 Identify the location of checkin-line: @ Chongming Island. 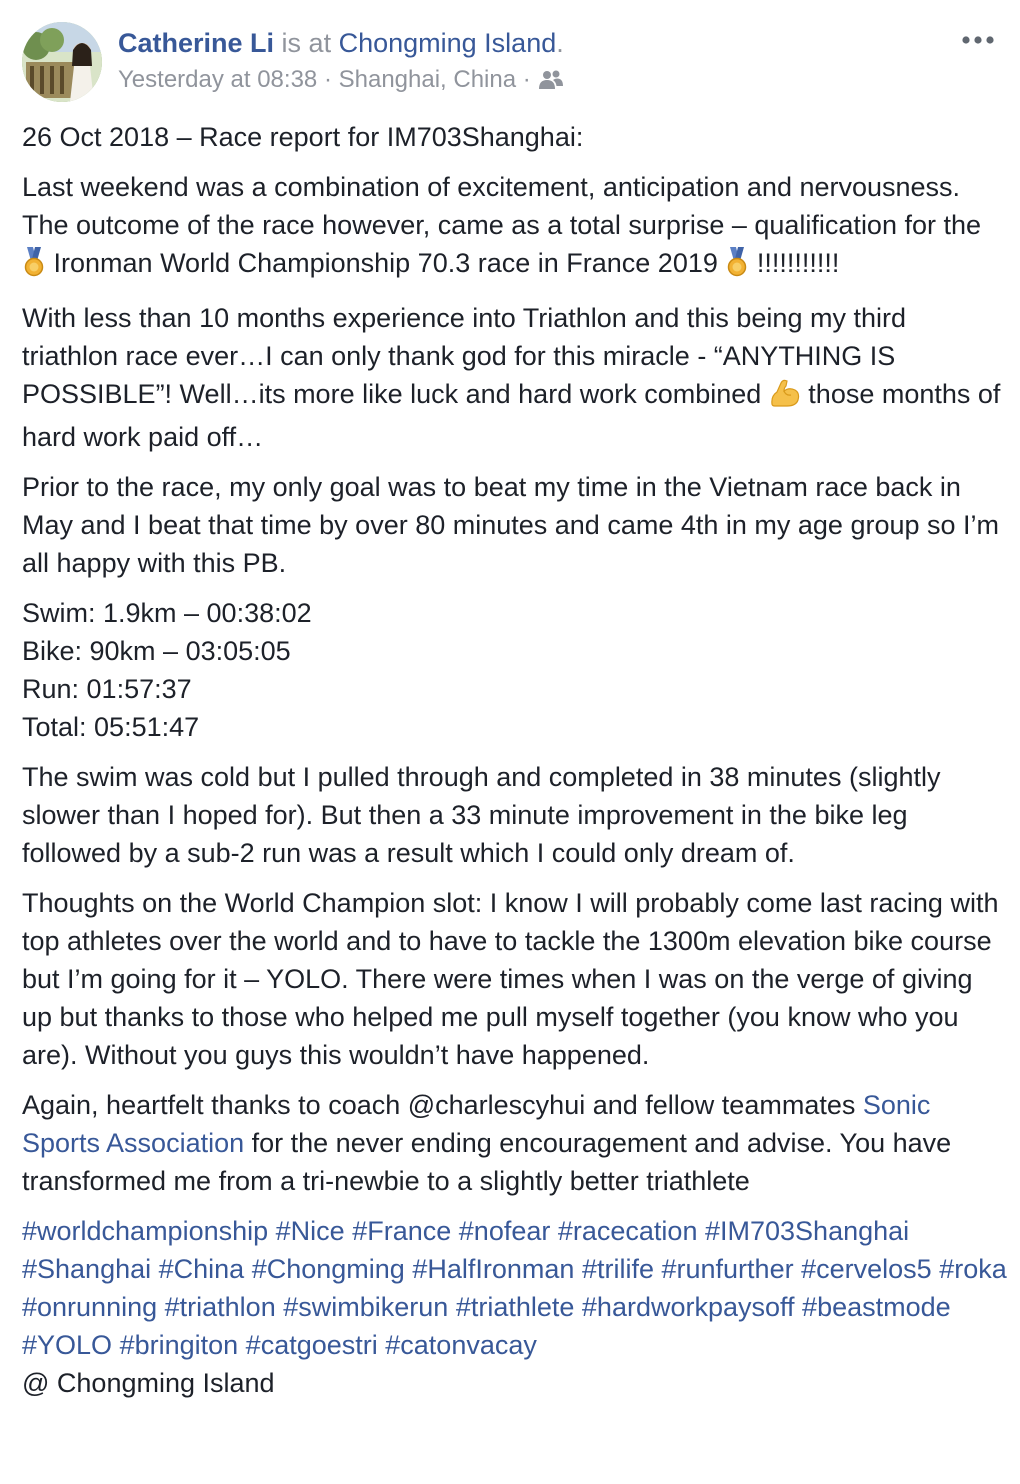
(148, 1383).